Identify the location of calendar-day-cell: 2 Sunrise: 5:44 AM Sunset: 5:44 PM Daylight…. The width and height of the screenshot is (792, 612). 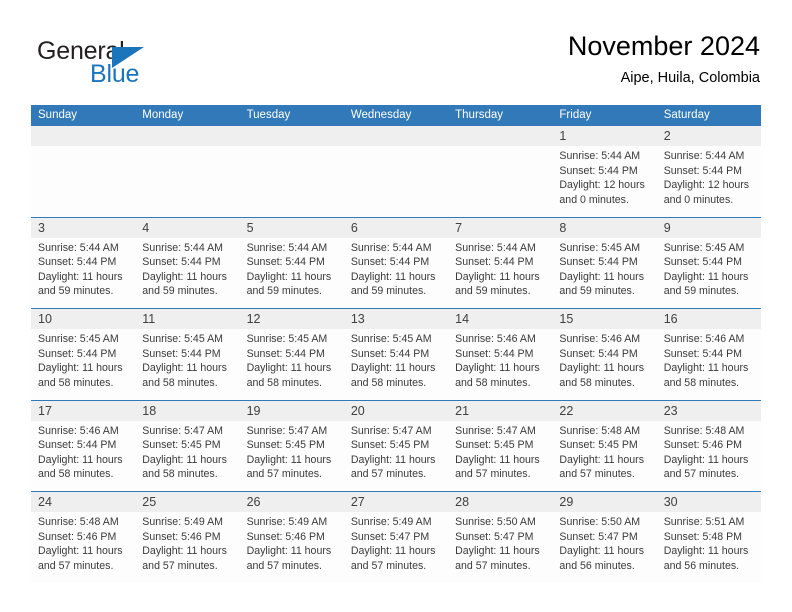
(708, 171).